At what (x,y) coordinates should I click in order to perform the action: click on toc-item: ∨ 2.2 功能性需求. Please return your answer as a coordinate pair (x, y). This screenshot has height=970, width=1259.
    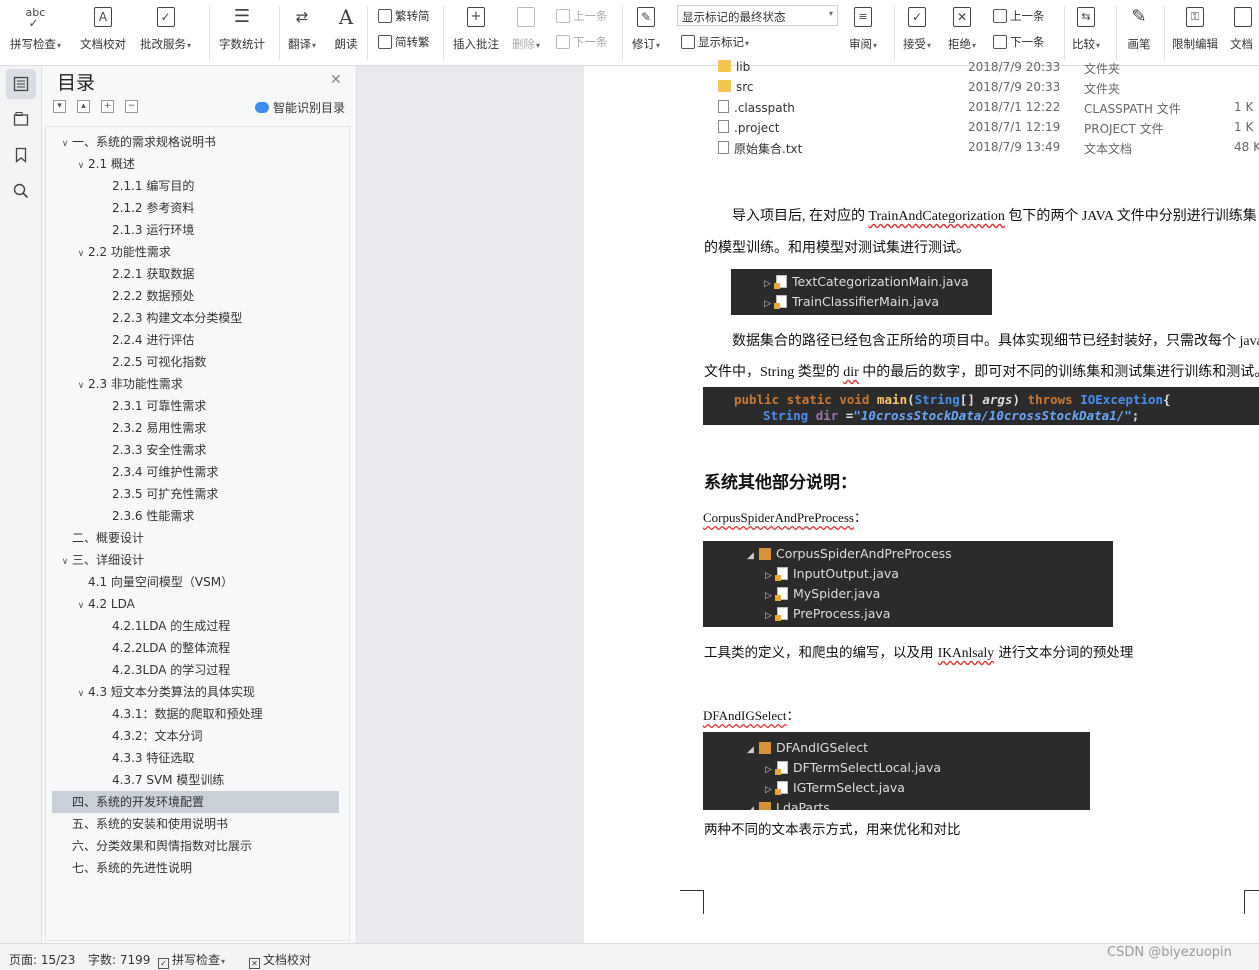
    Looking at the image, I should click on (196, 252).